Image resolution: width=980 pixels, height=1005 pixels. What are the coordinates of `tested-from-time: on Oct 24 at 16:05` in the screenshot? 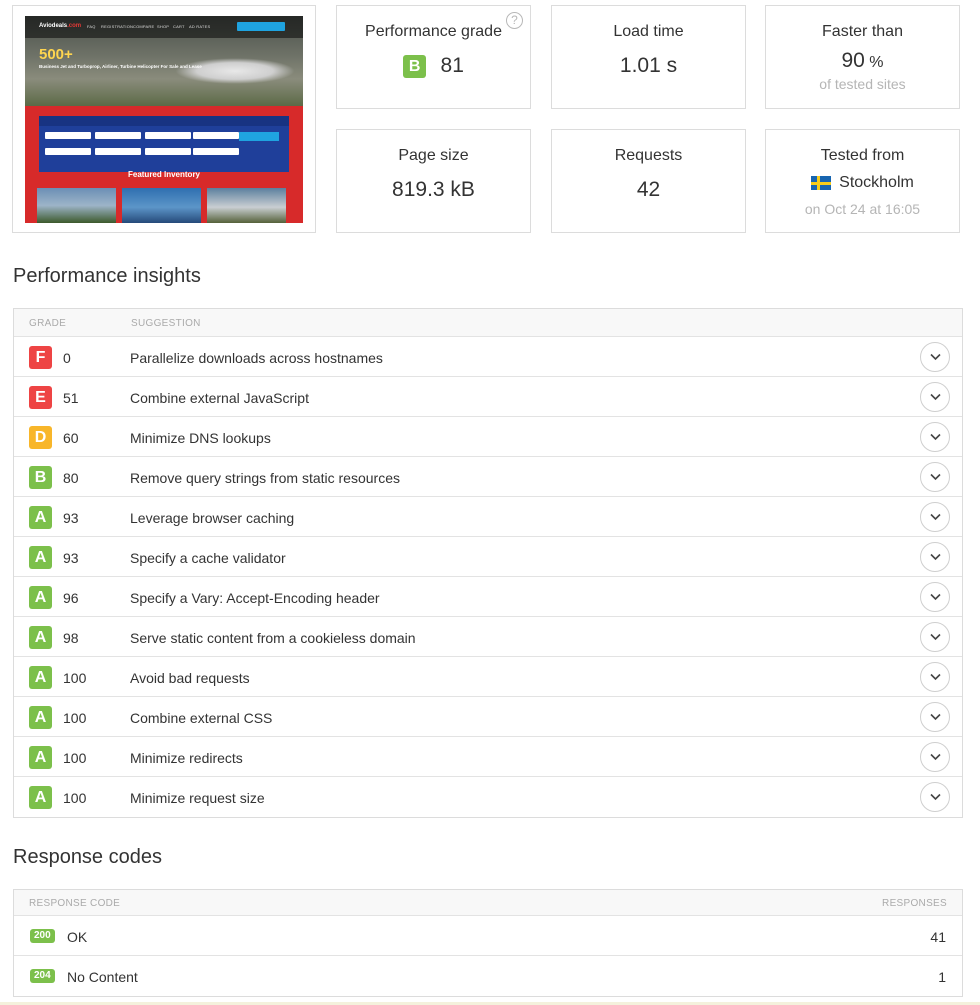 It's located at (862, 209).